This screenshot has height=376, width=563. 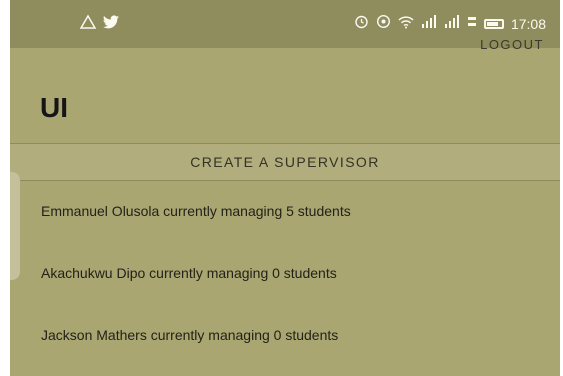 I want to click on page-title: UI, so click(x=54, y=107).